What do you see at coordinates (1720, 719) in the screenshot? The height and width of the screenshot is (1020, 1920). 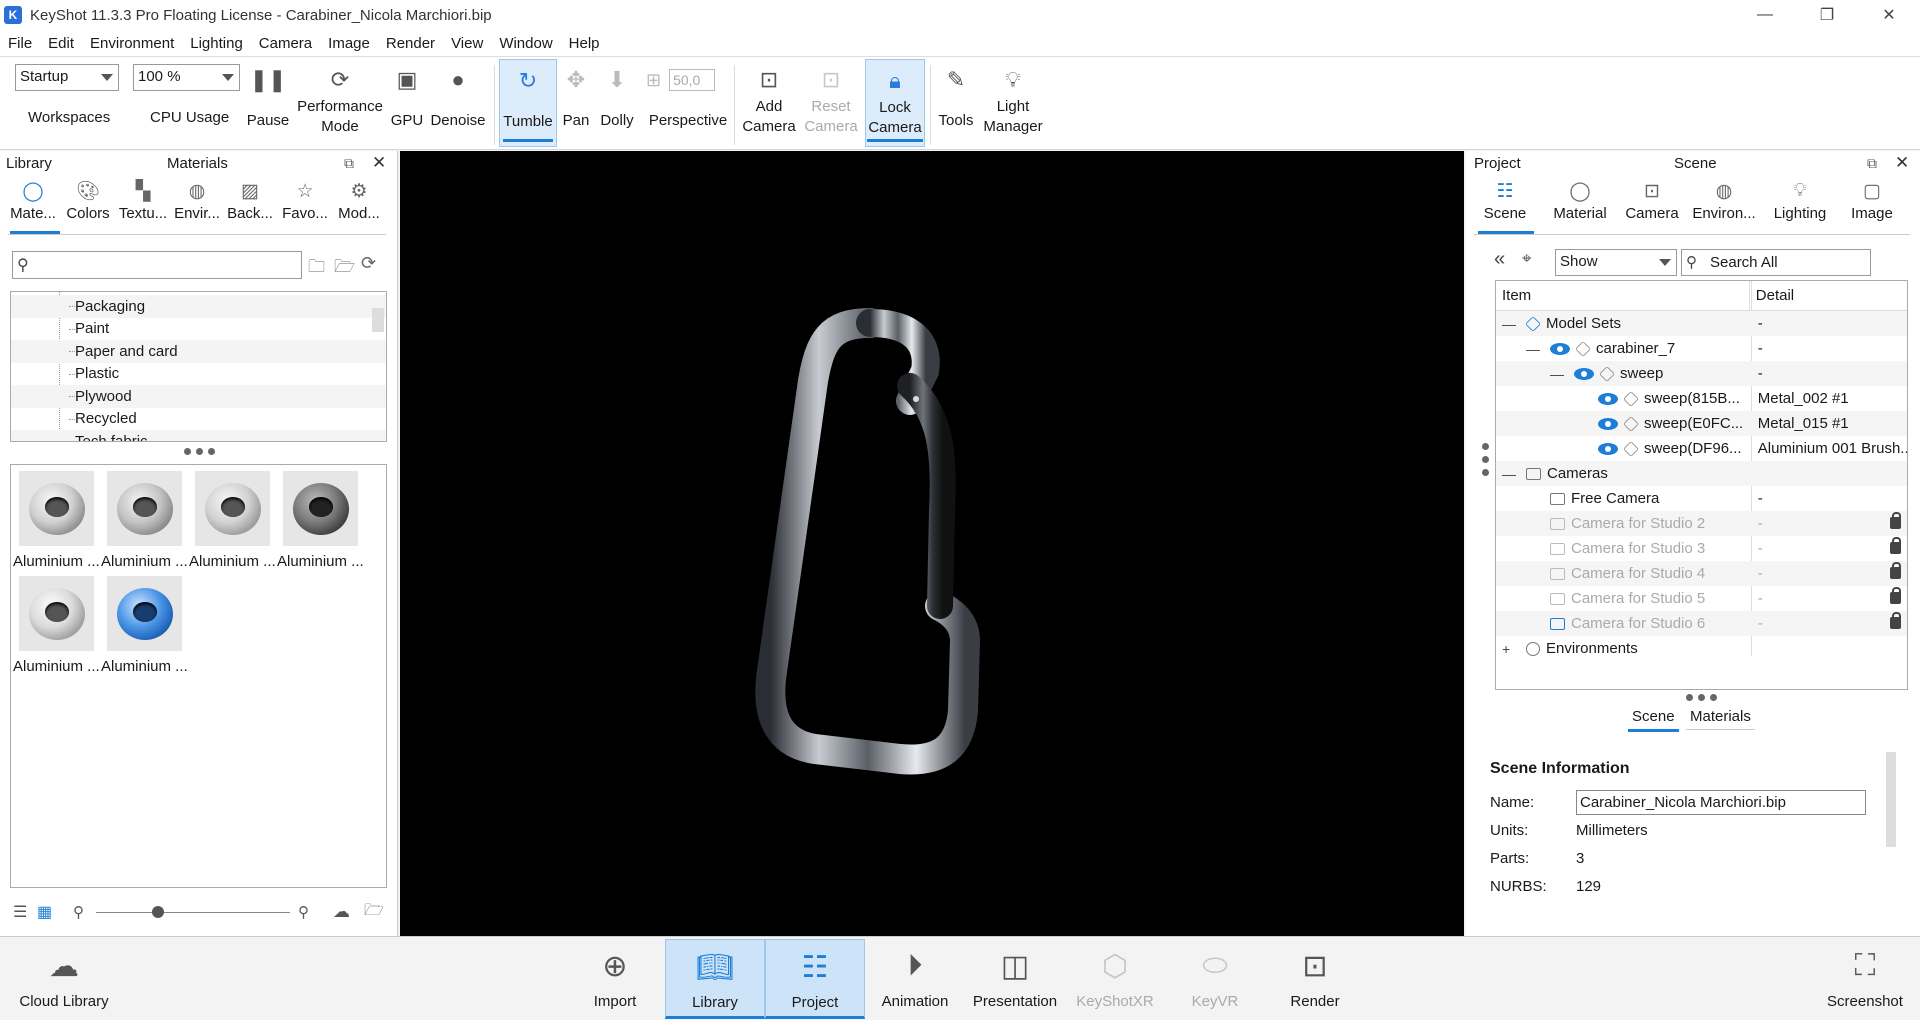 I see `subtab-materials: Materials` at bounding box center [1720, 719].